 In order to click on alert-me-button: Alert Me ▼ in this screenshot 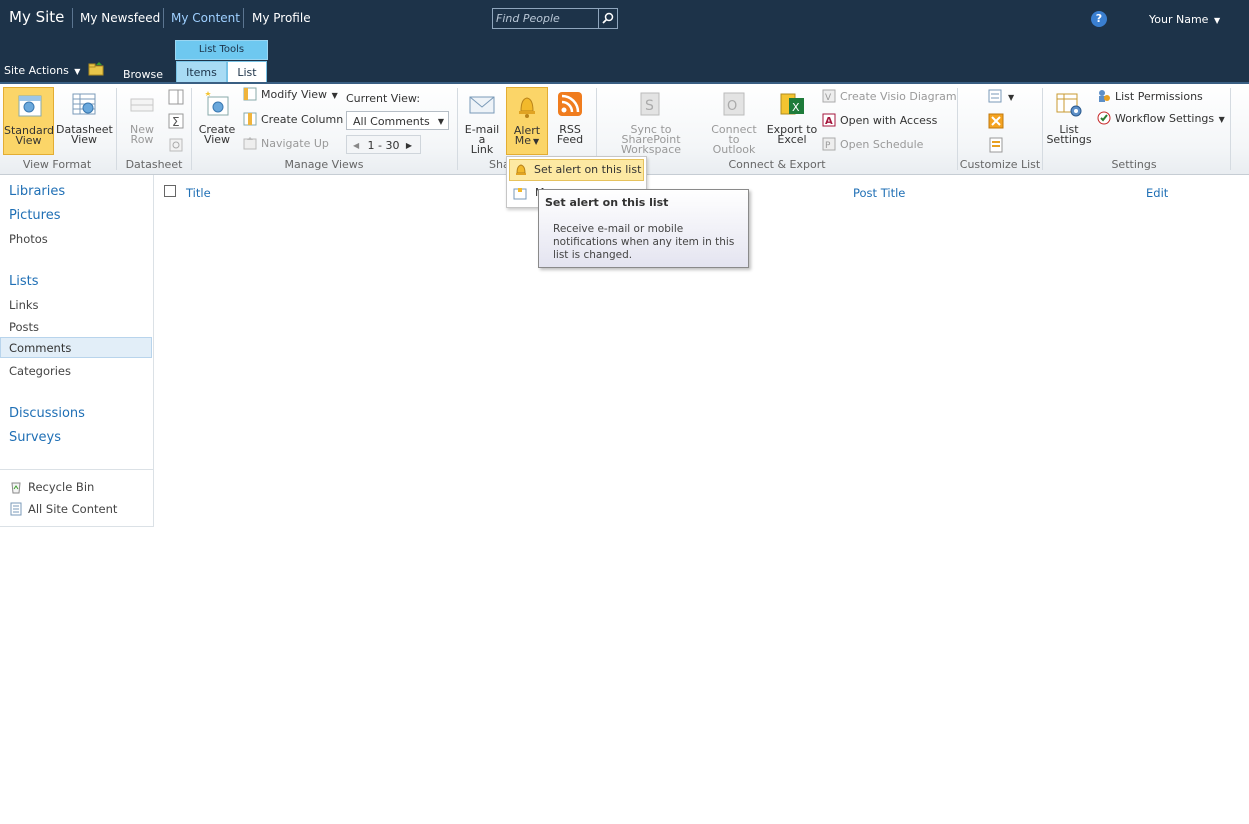, I will do `click(527, 121)`.